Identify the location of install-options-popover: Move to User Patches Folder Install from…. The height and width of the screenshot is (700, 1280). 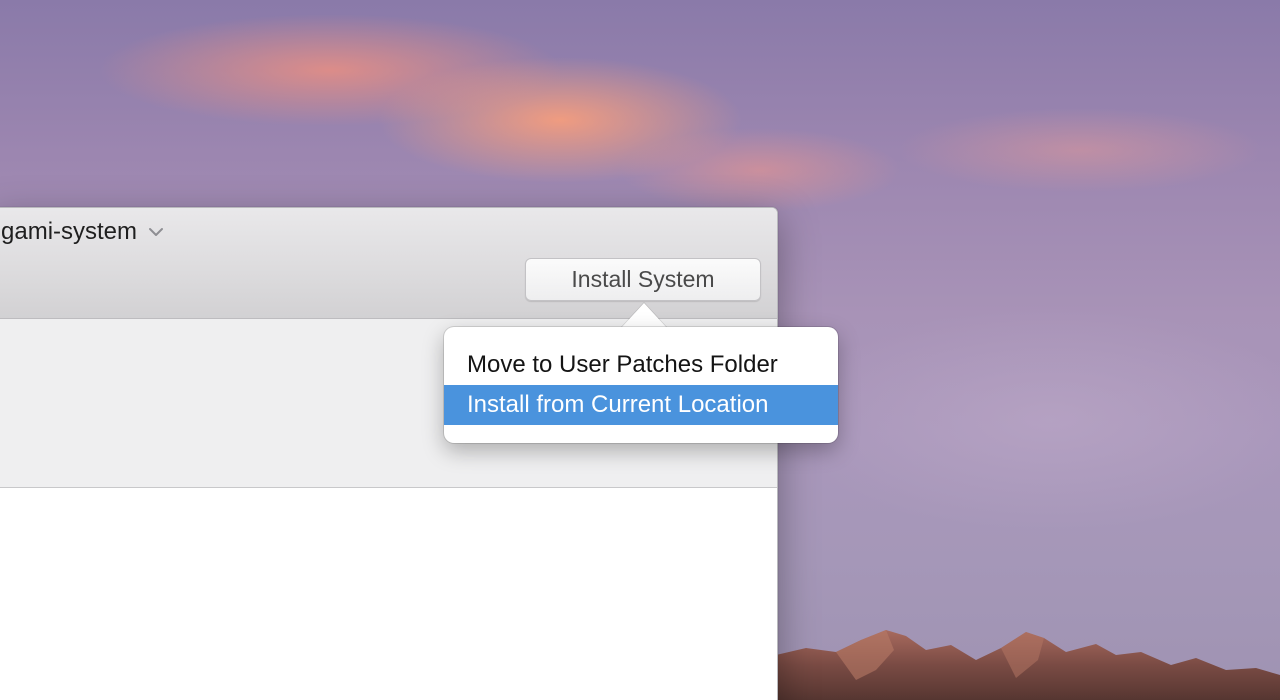
(641, 385).